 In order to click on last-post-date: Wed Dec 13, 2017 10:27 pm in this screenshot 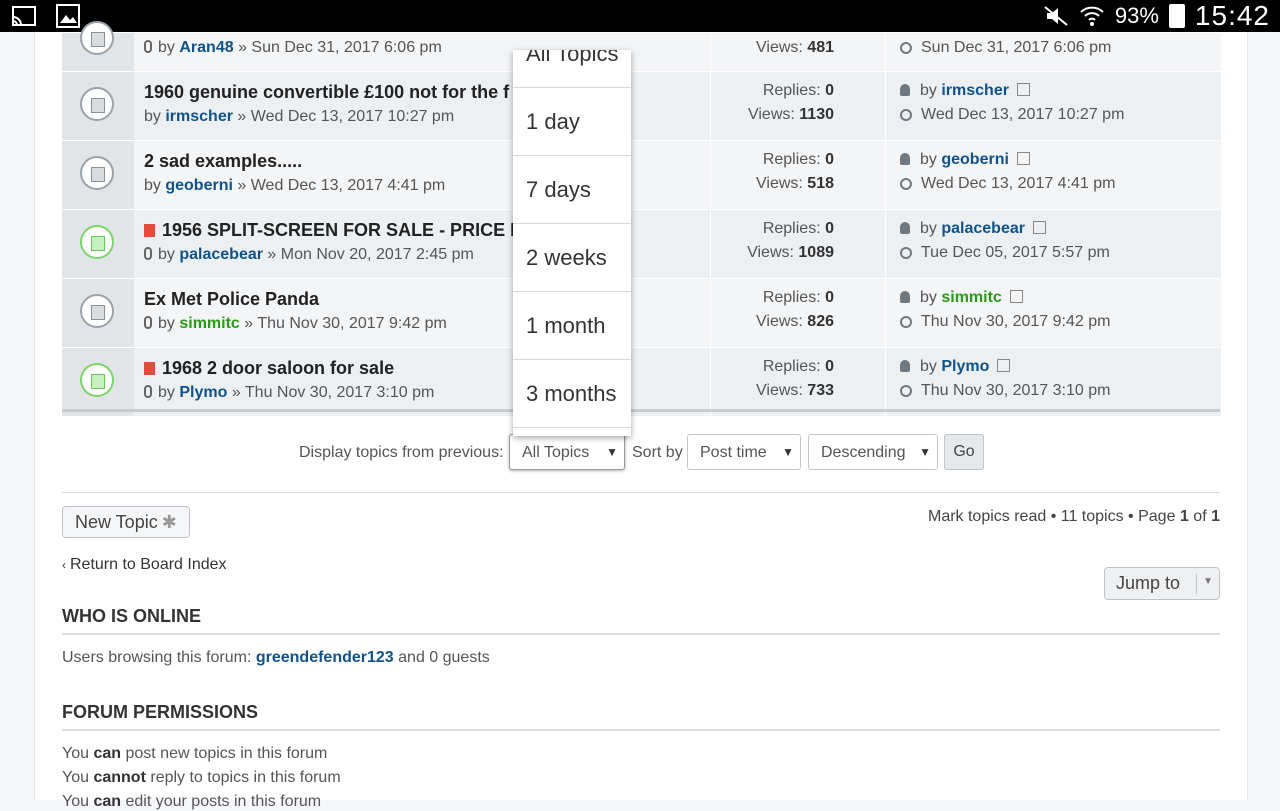, I will do `click(1023, 114)`.